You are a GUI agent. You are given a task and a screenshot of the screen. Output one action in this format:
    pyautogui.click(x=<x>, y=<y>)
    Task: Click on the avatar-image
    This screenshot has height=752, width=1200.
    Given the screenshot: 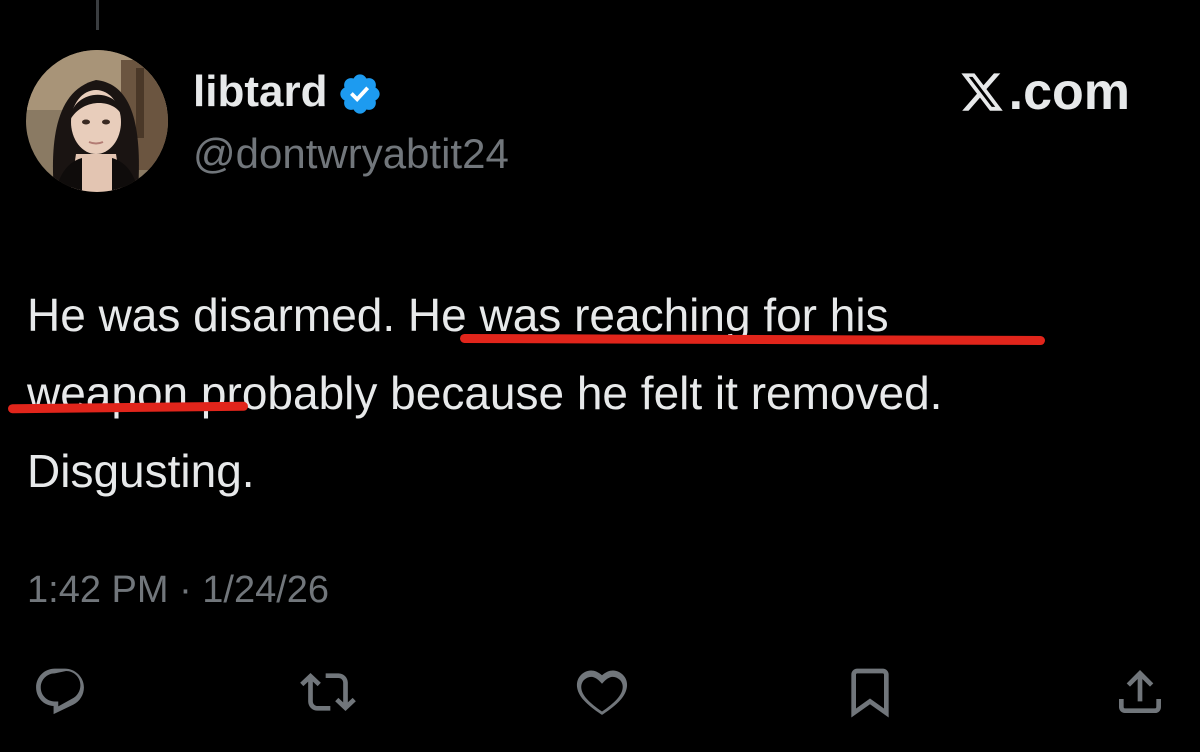 What is the action you would take?
    pyautogui.click(x=97, y=121)
    